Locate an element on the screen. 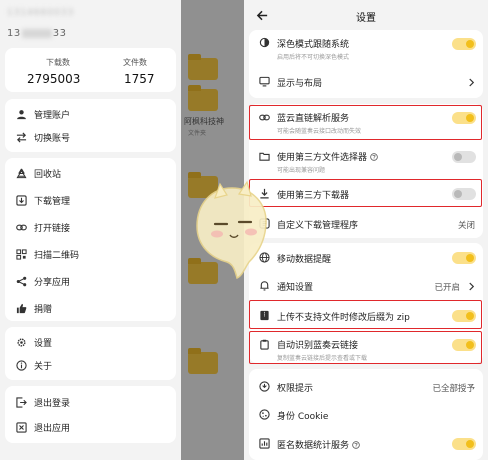 This screenshot has height=460, width=488. drawer-item-open-link: 打开链接 is located at coordinates (90, 227).